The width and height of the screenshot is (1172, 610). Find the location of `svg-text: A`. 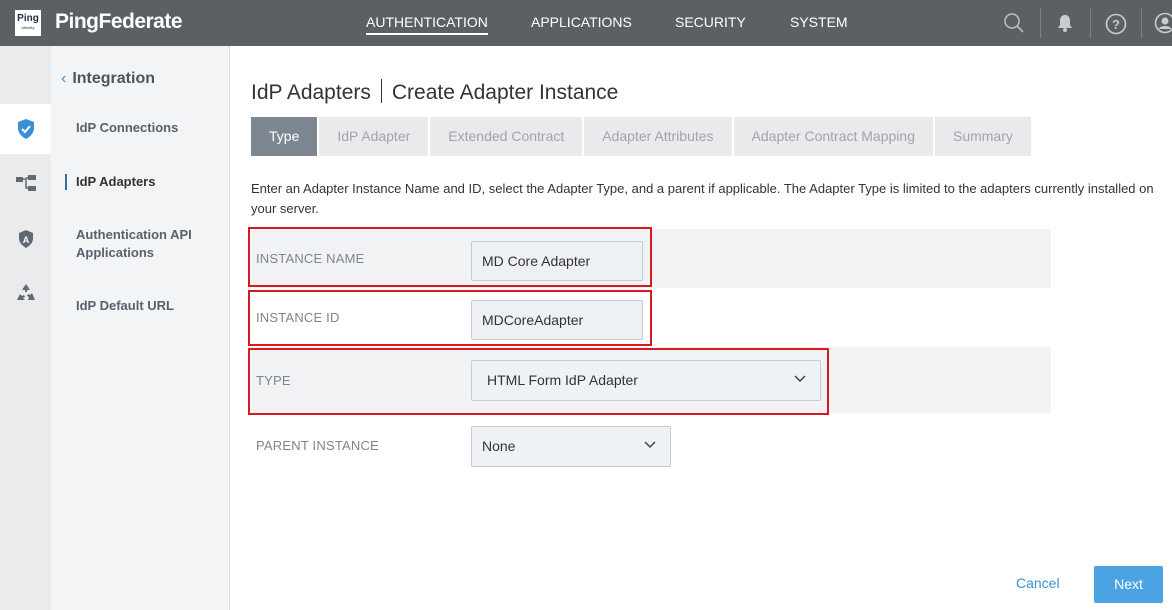

svg-text: A is located at coordinates (25, 240).